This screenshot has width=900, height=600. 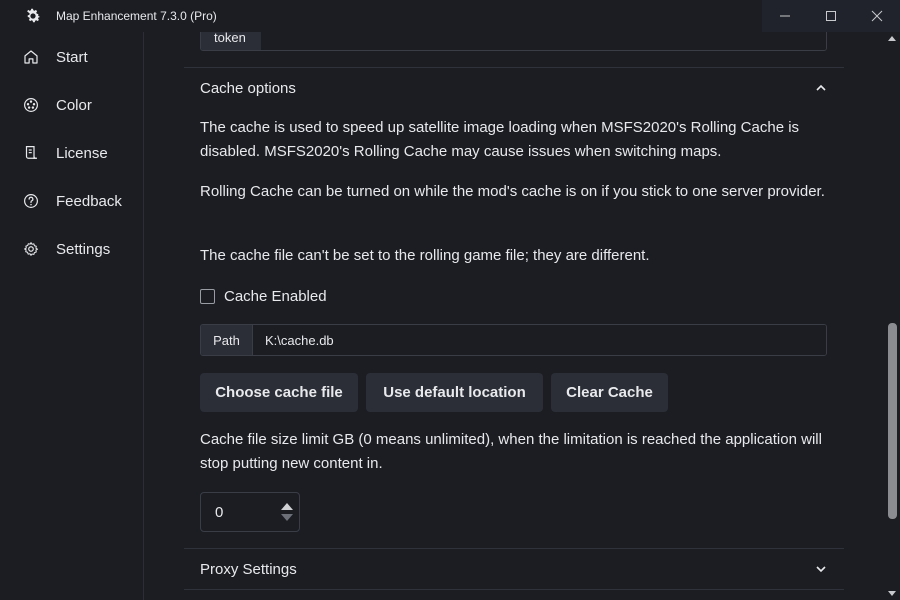 I want to click on maximize-button, so click(x=831, y=16).